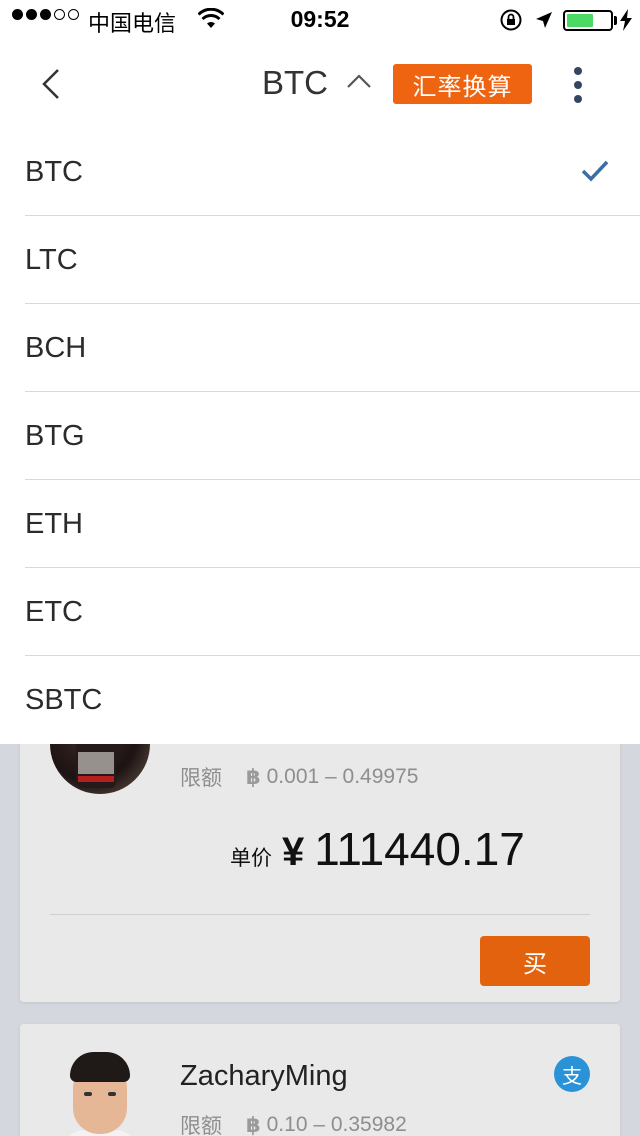 The height and width of the screenshot is (1136, 640). What do you see at coordinates (320, 700) in the screenshot?
I see `coin-option-sbtc: SBTC` at bounding box center [320, 700].